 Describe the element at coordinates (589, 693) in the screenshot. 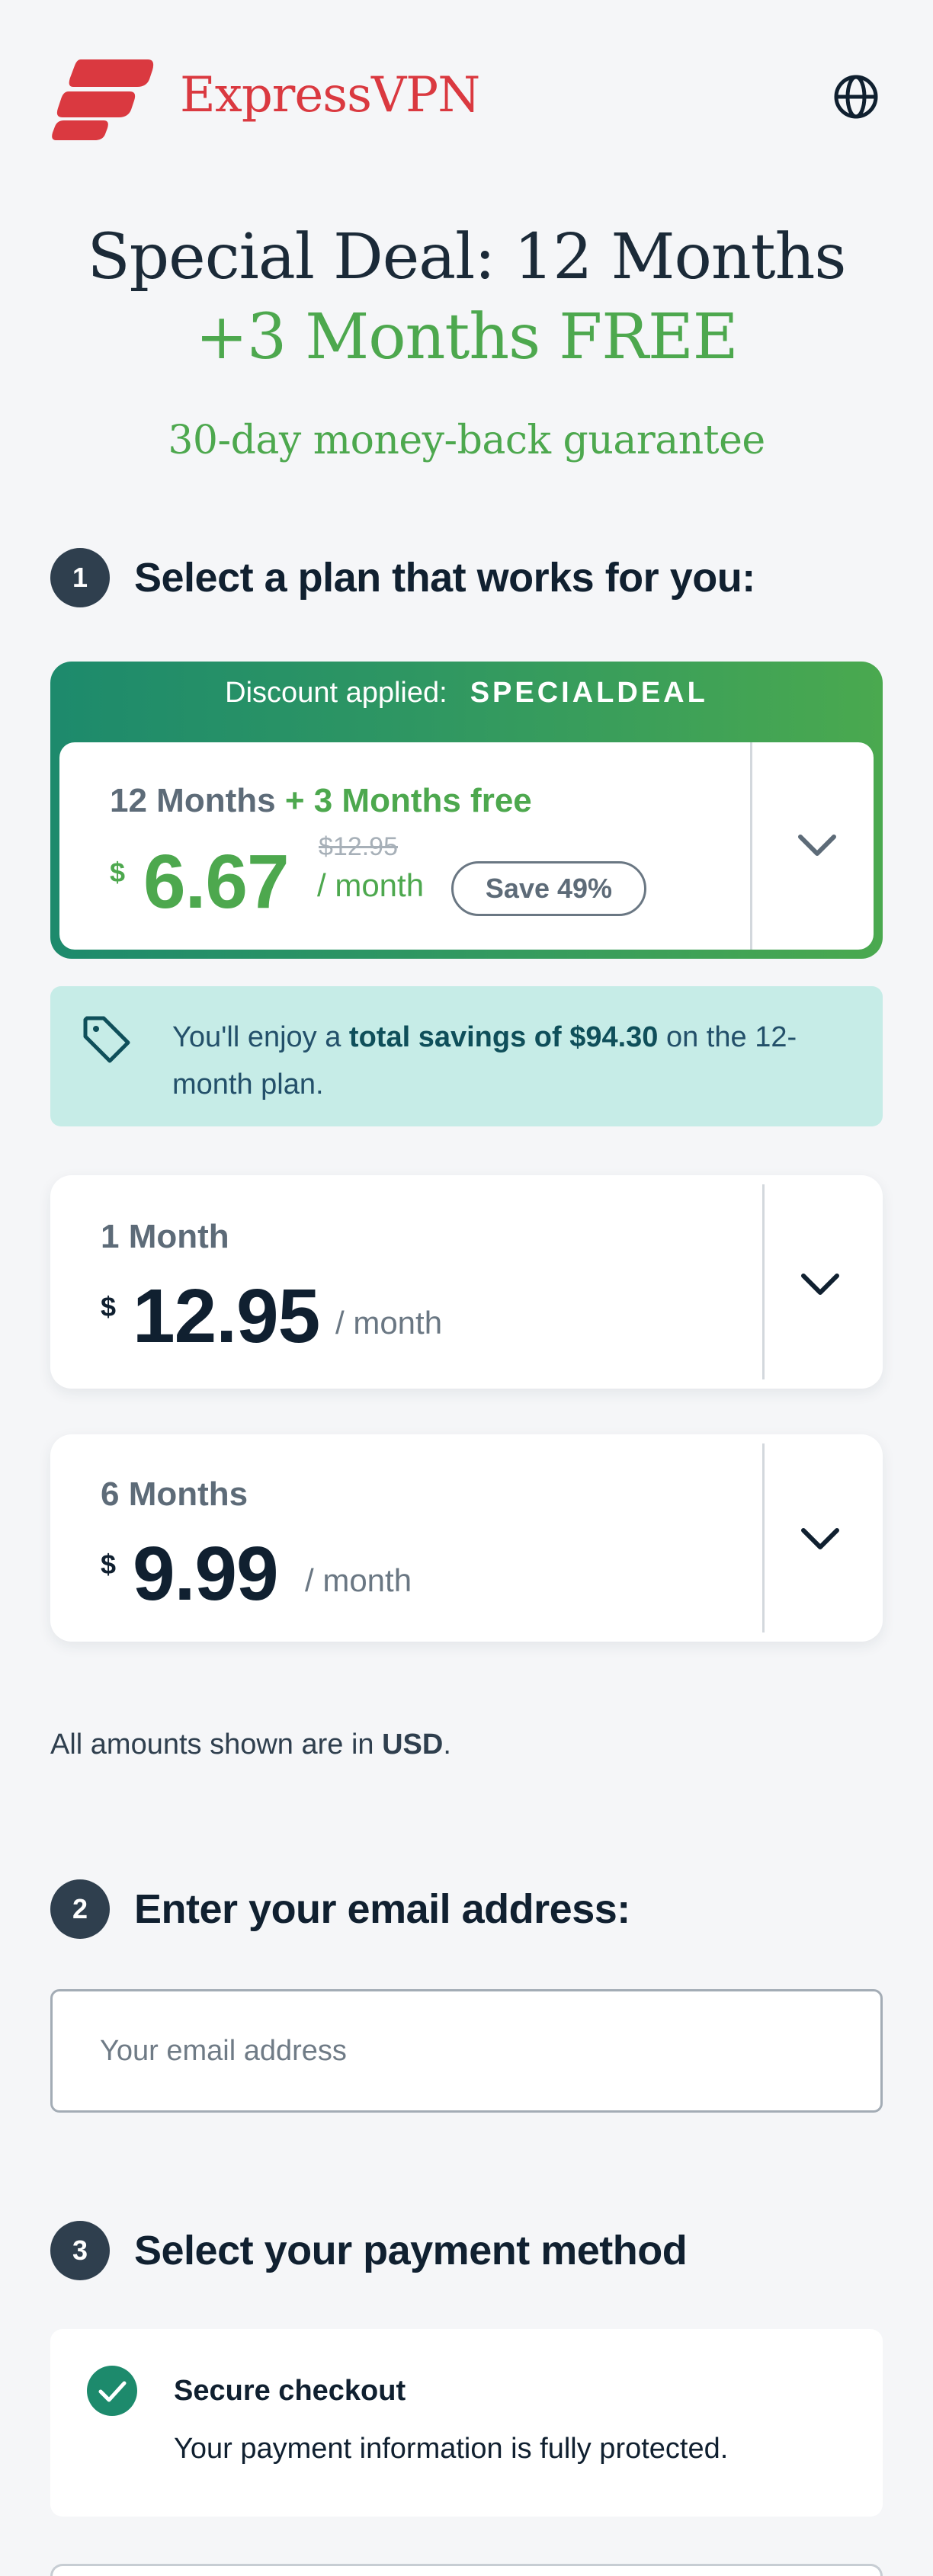

I see `discount-code: SPECIALDEAL` at that location.